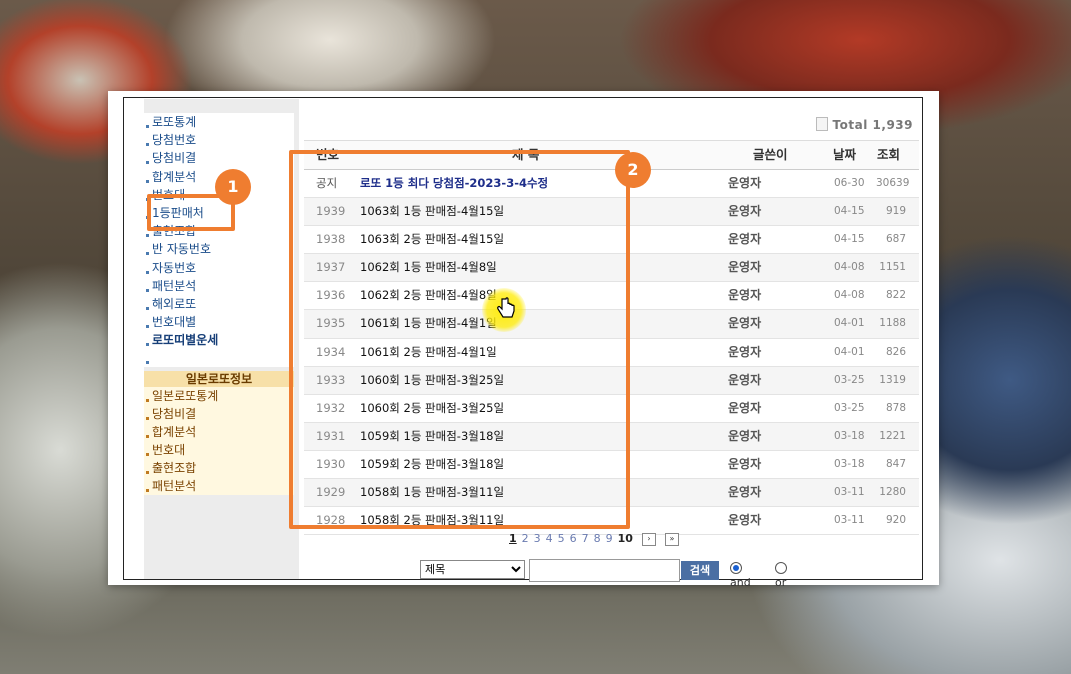 This screenshot has width=1071, height=674. What do you see at coordinates (573, 538) in the screenshot?
I see `page-link: 6` at bounding box center [573, 538].